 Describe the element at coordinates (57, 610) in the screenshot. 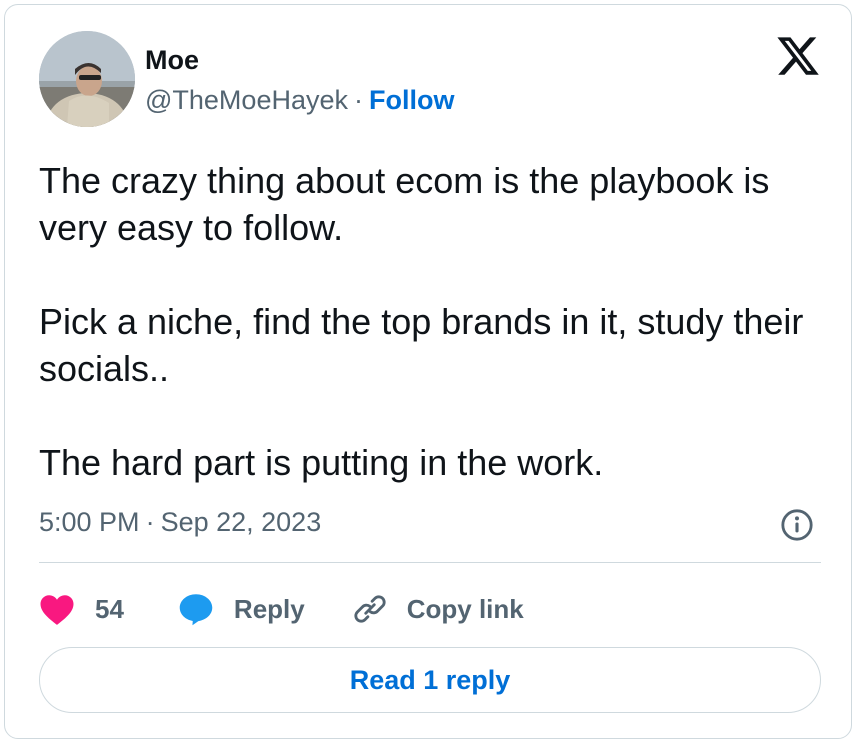

I see `heart-icon` at that location.